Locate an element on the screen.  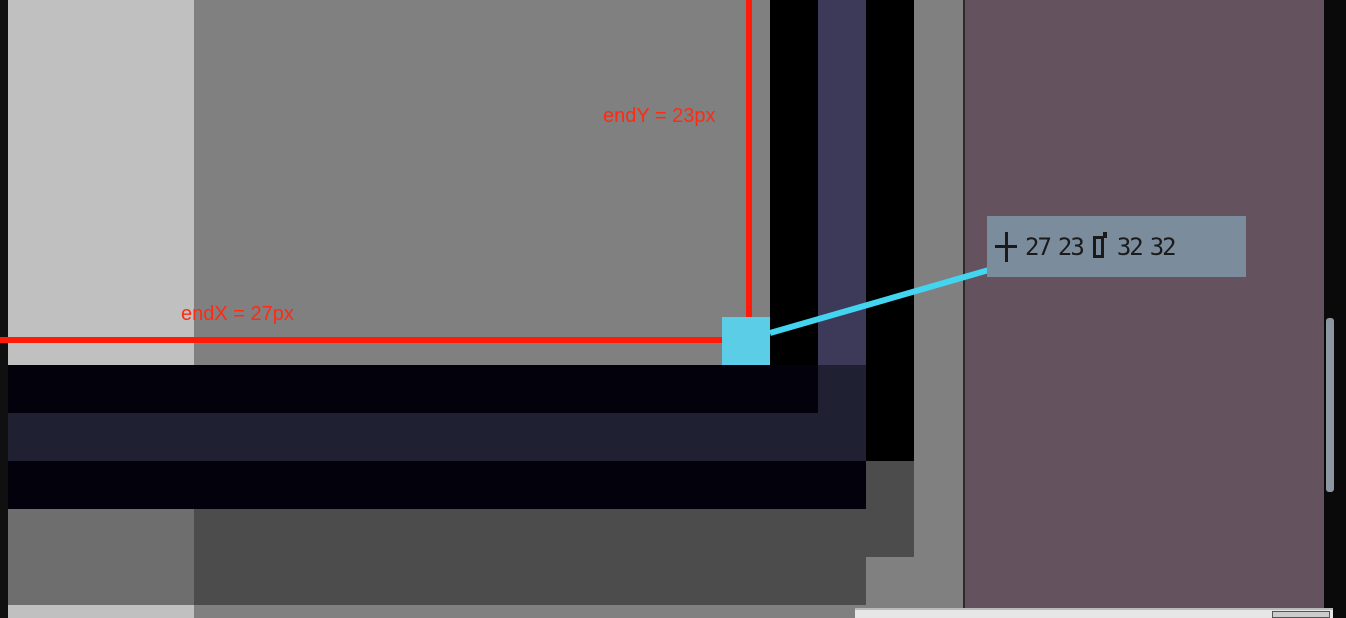
cursor-y-value: 23 is located at coordinates (1071, 246).